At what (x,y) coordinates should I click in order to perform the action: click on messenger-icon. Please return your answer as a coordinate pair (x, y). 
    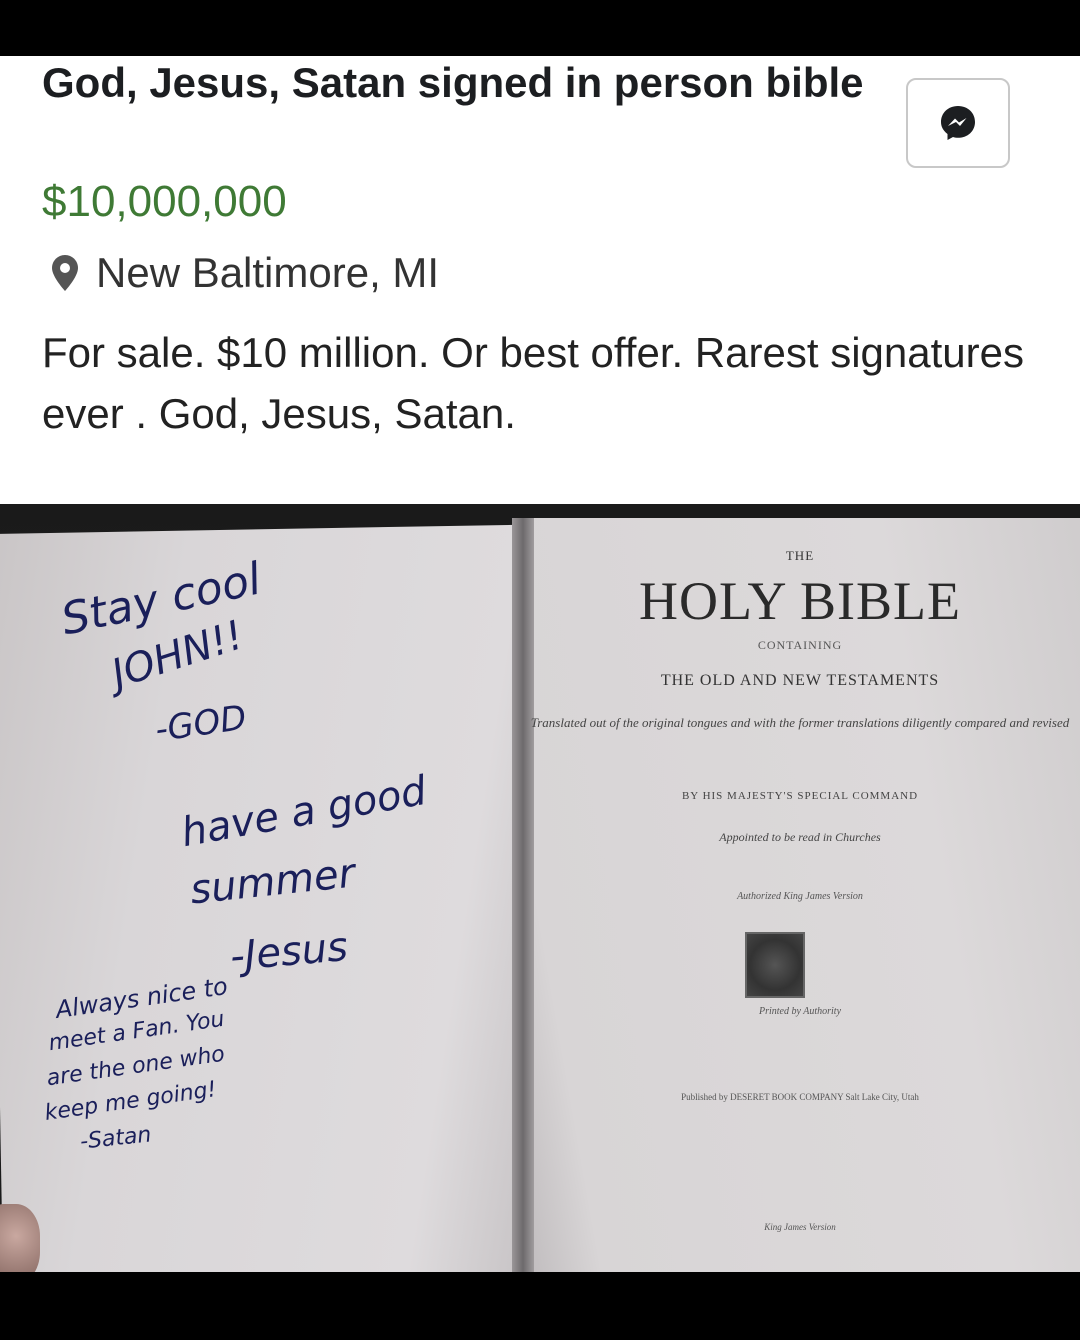
    Looking at the image, I should click on (958, 123).